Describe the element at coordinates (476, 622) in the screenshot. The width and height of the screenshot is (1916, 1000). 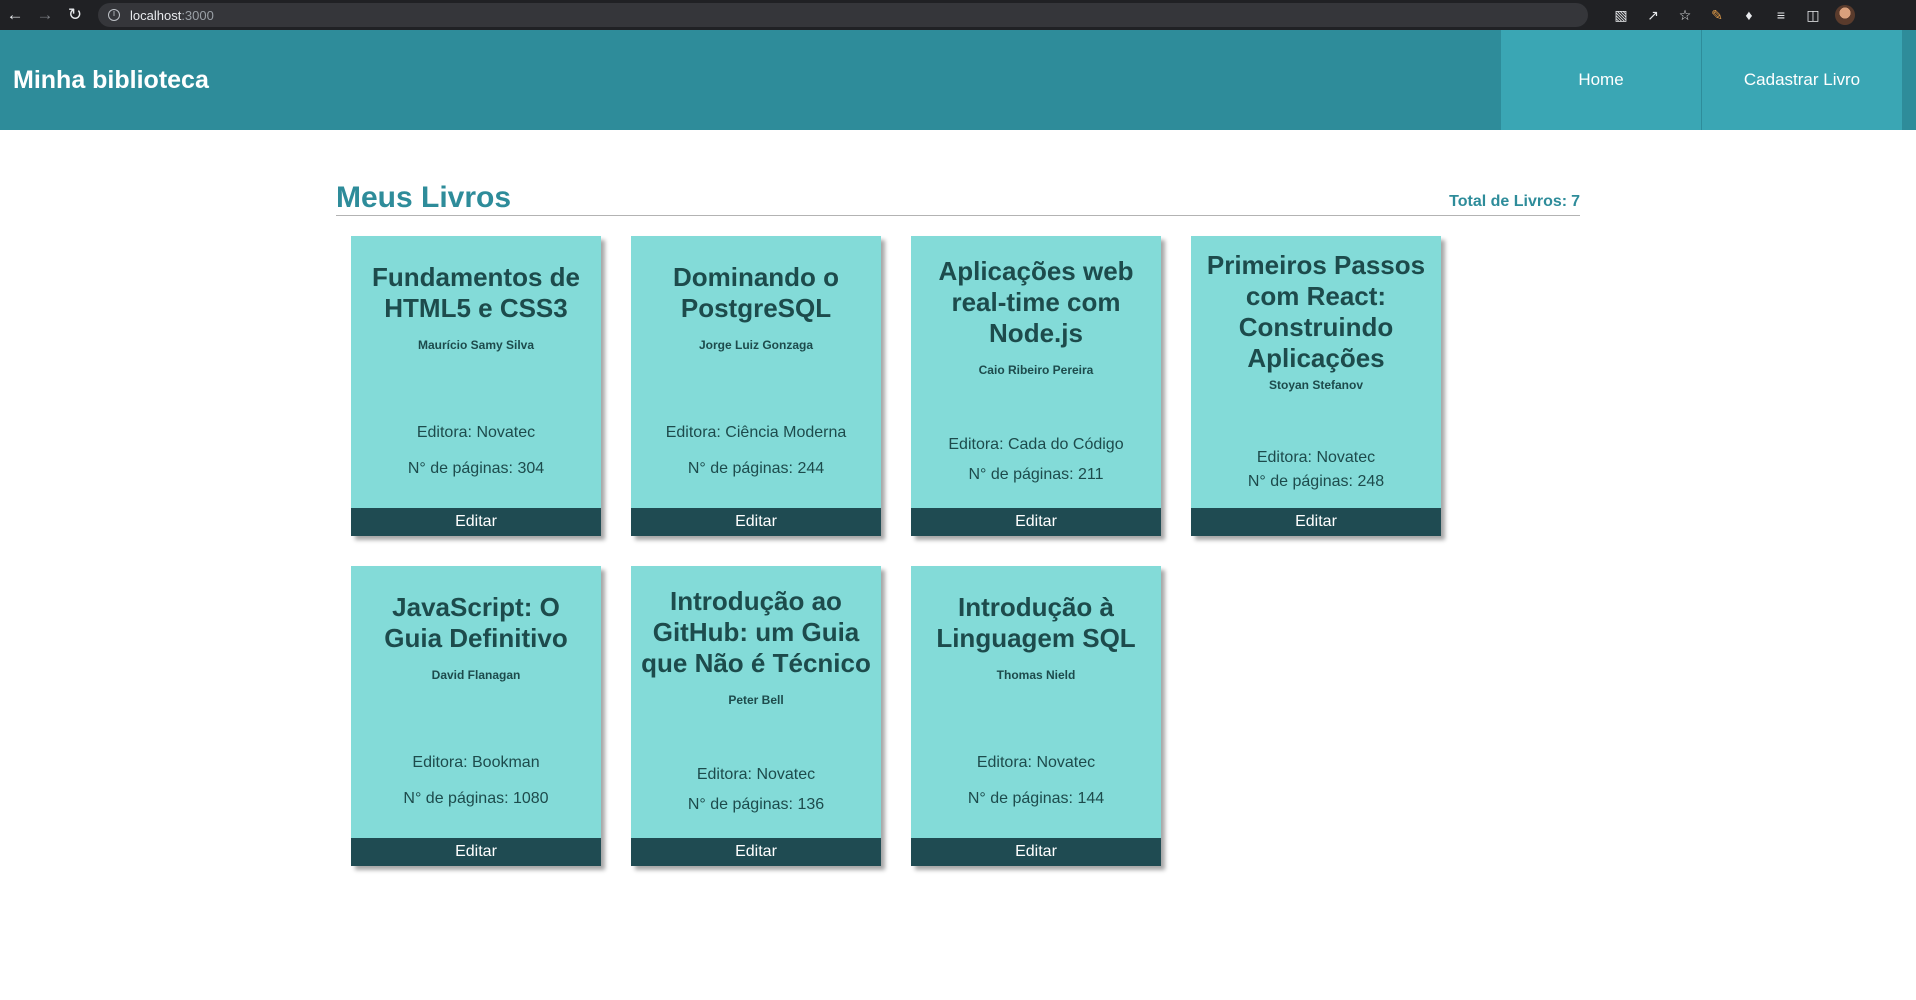
I see `book-title: JavaScript: O Guia Definitivo` at that location.